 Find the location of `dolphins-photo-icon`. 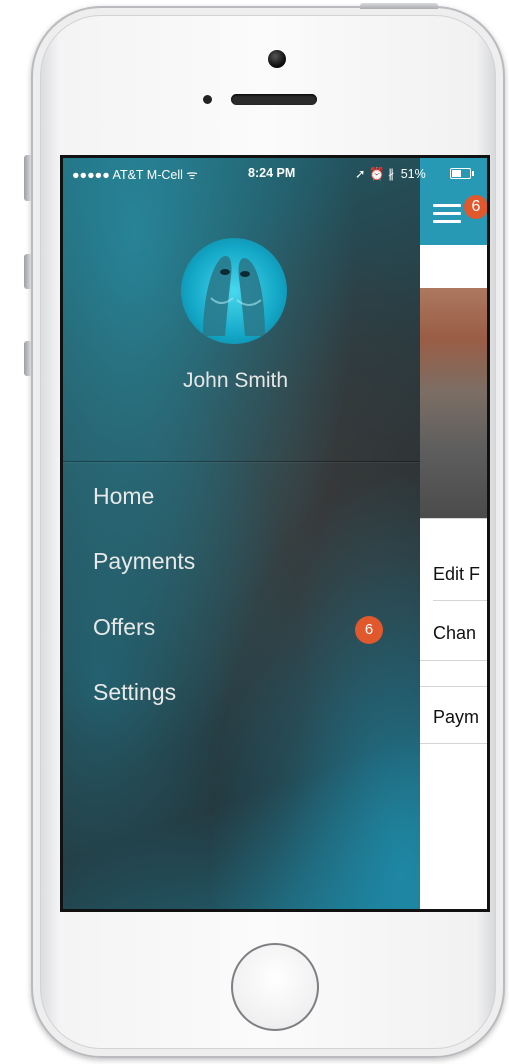

dolphins-photo-icon is located at coordinates (234, 296).